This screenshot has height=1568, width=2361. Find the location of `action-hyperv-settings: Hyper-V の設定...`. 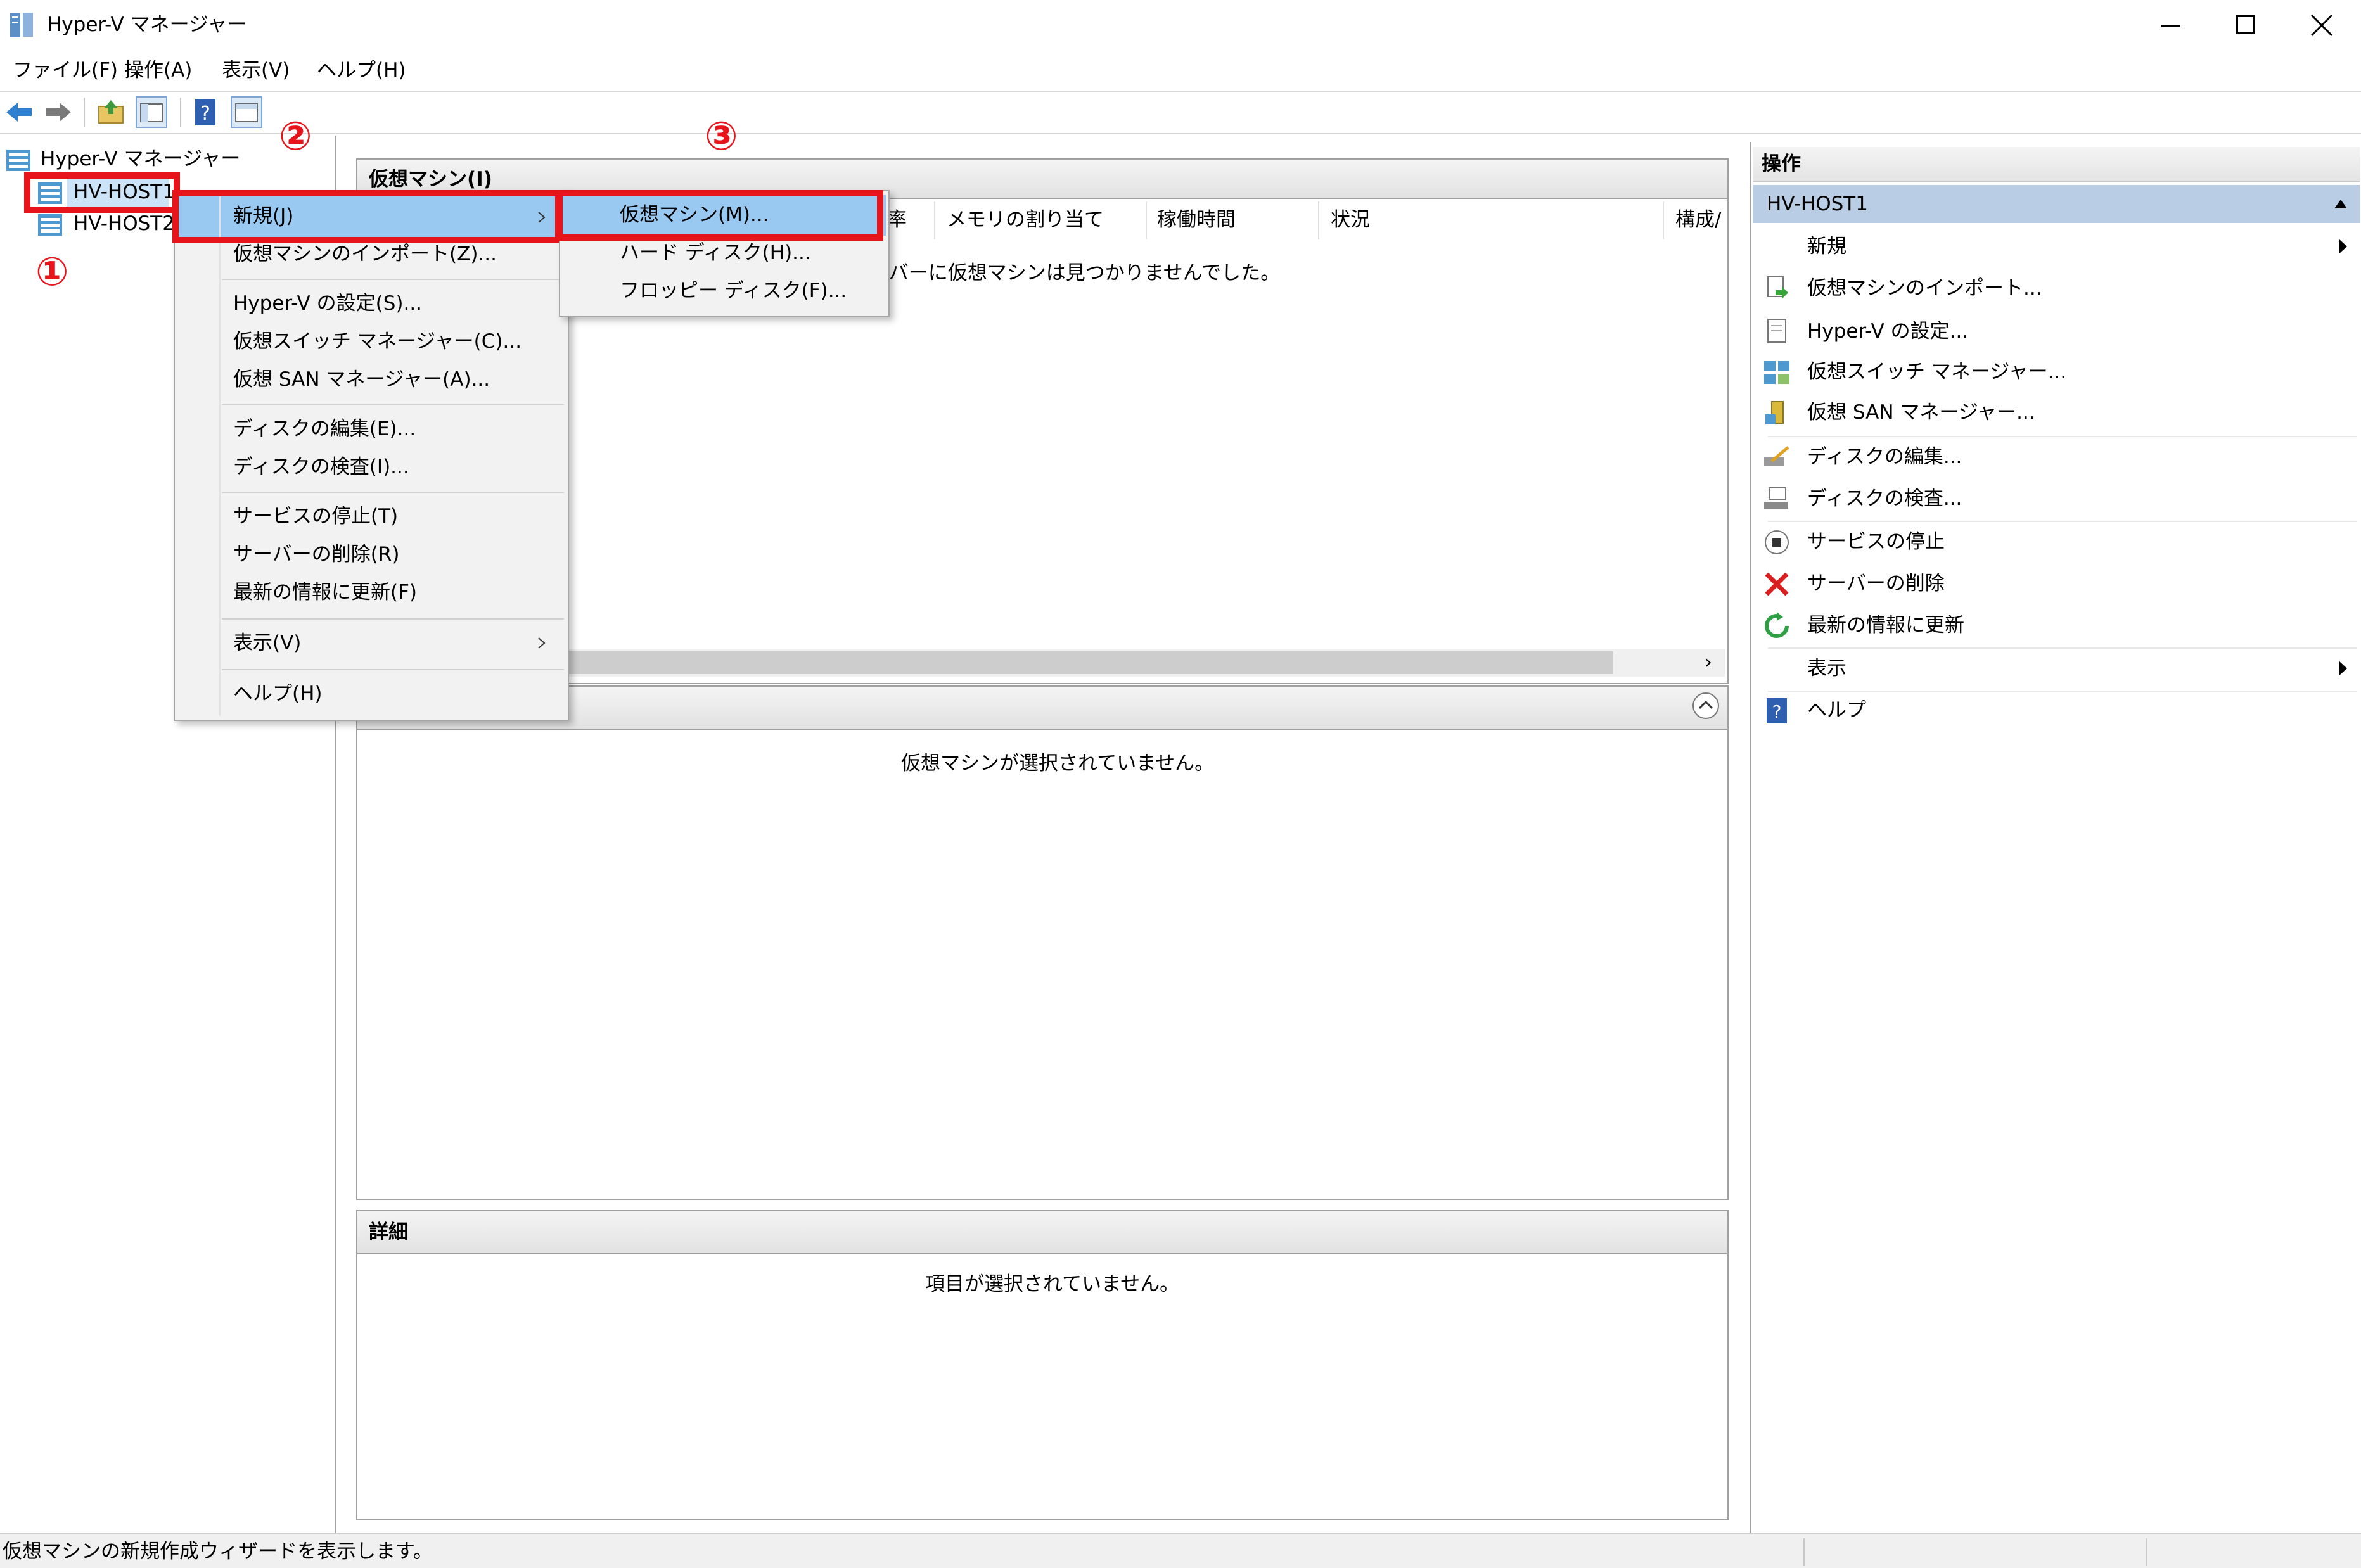

action-hyperv-settings: Hyper-V の設定... is located at coordinates (1887, 331).